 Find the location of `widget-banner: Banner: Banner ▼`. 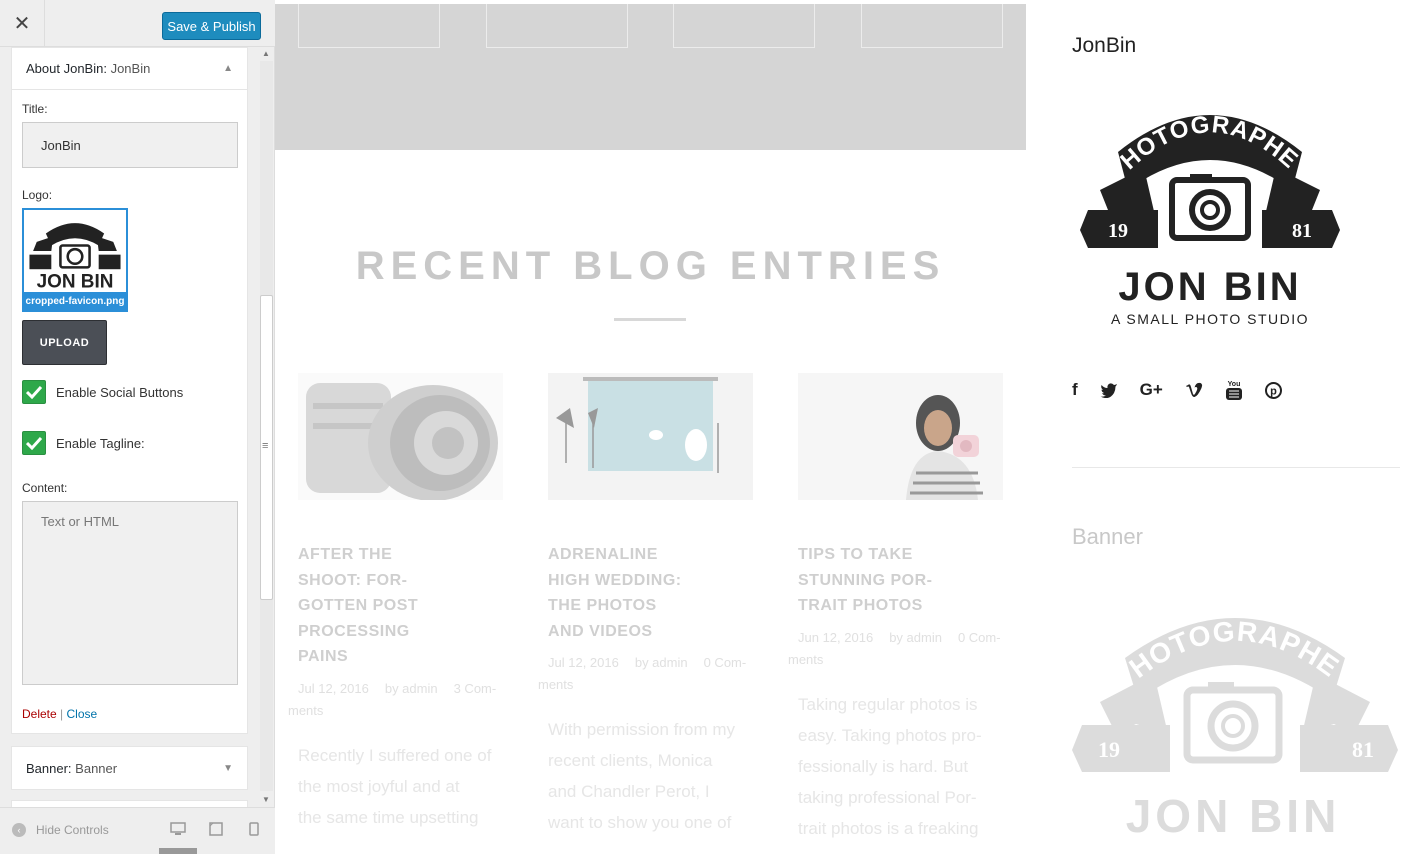

widget-banner: Banner: Banner ▼ is located at coordinates (129, 768).